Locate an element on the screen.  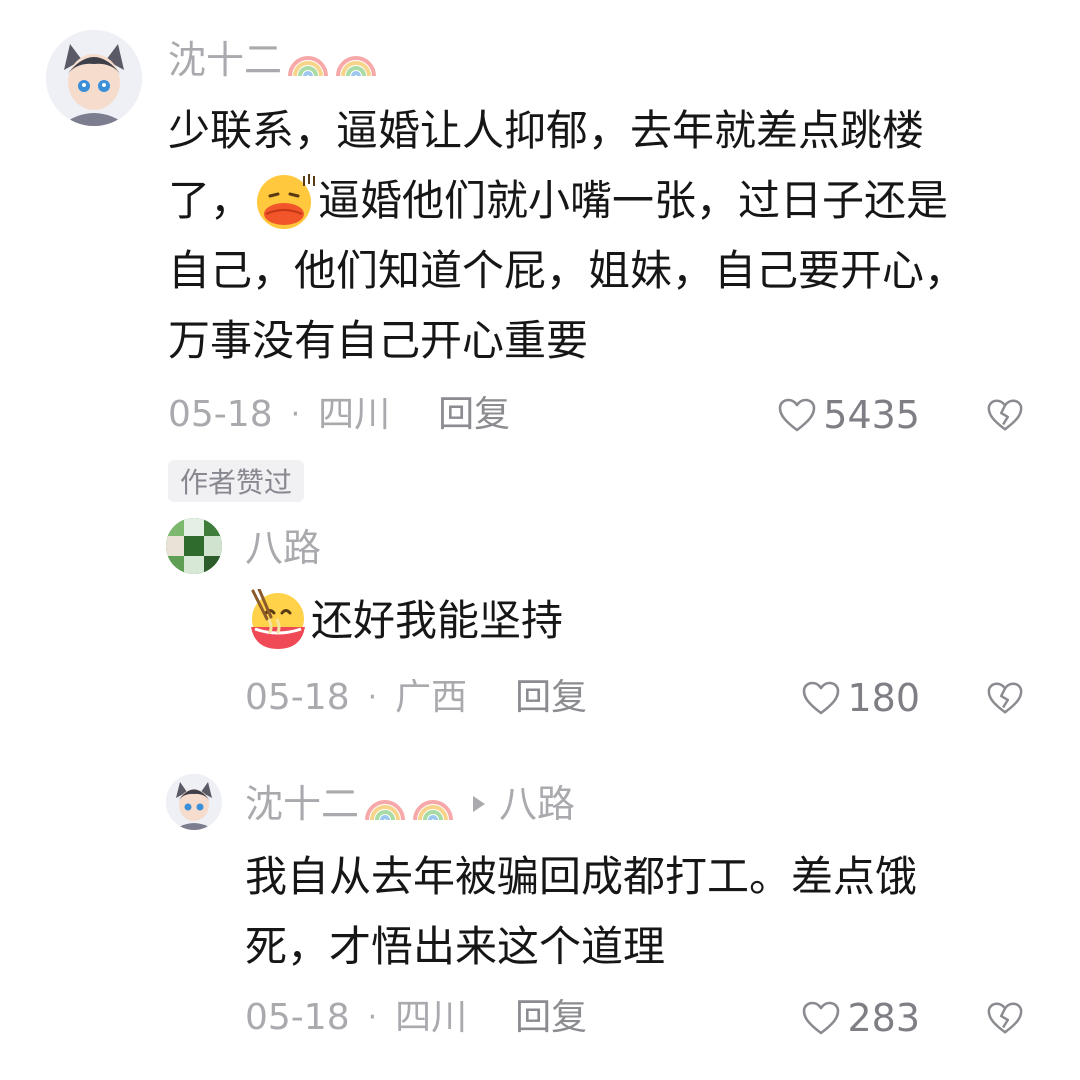
comment-author: 沈十二 is located at coordinates (273, 60).